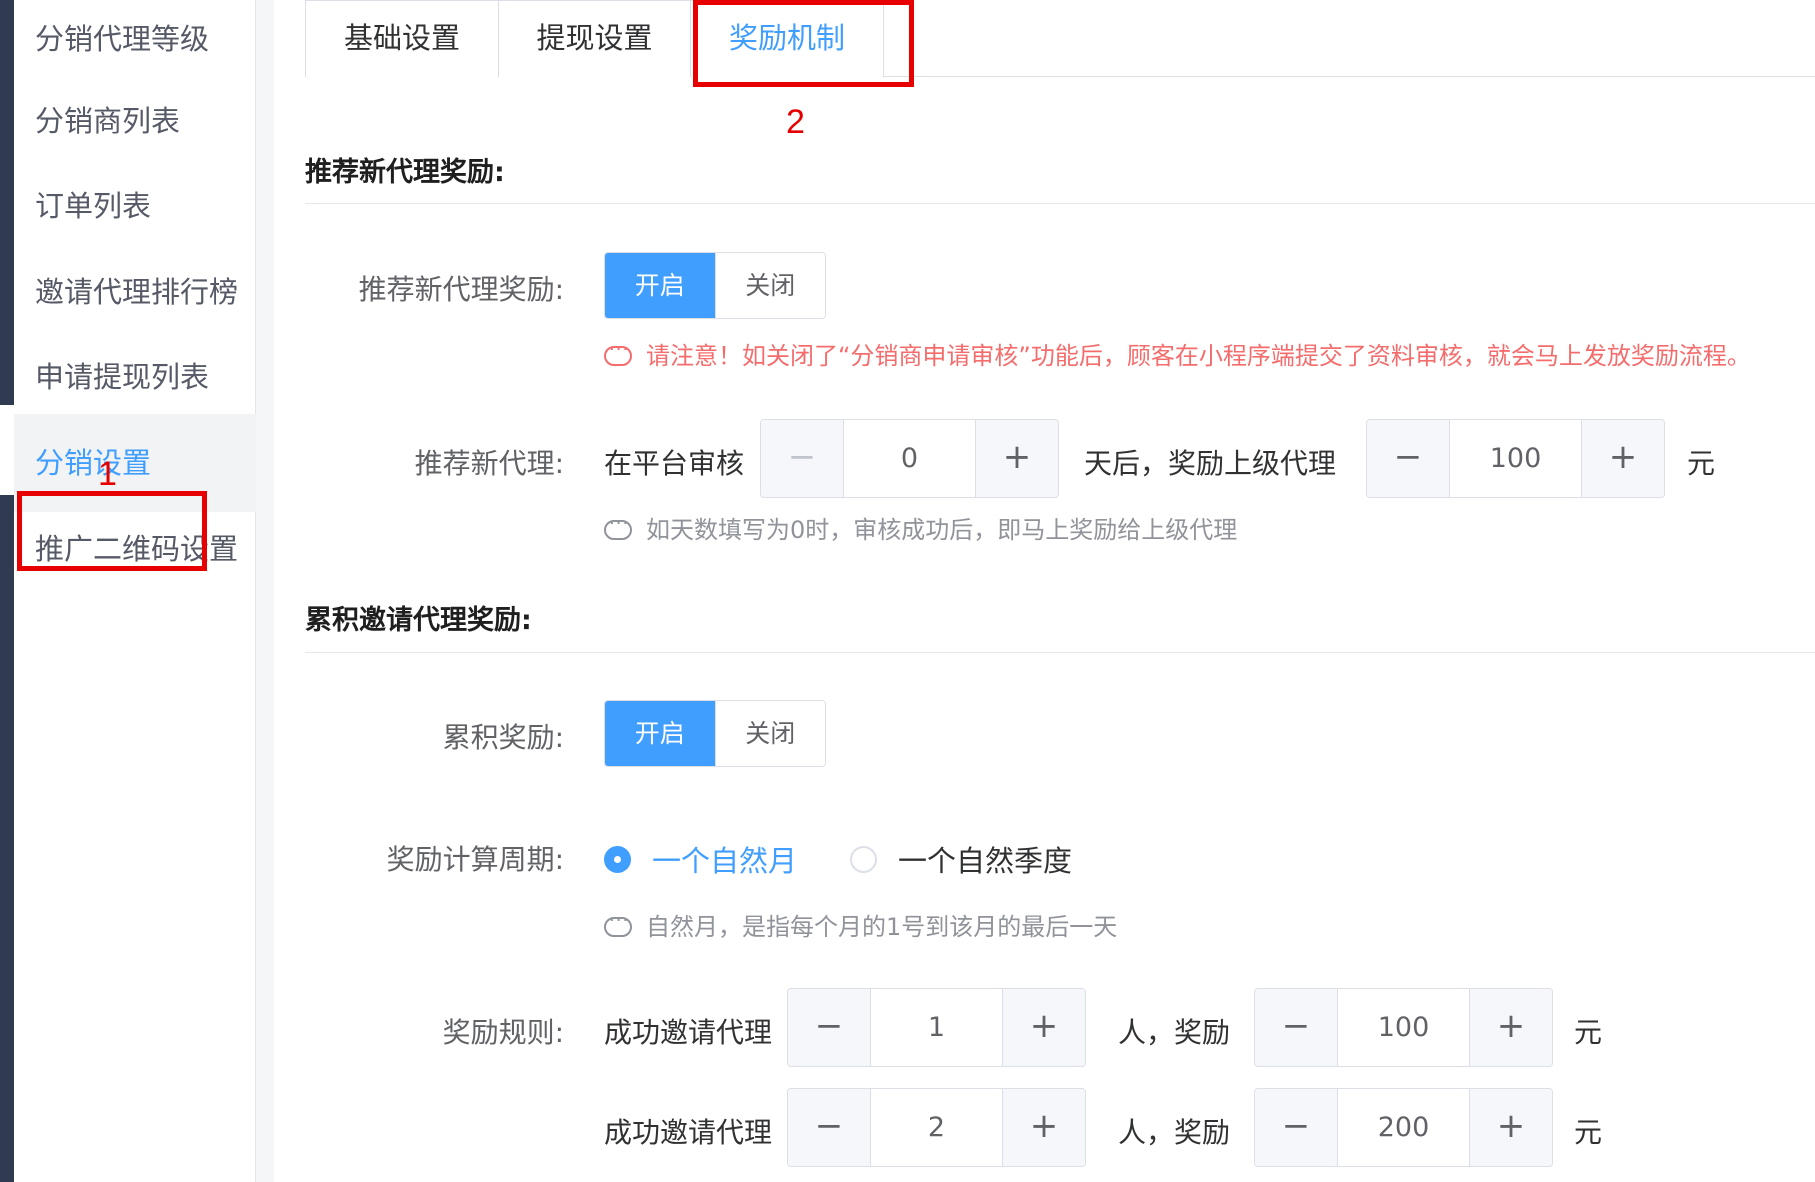  I want to click on cumulative-reward-toggle: 开启 关闭, so click(715, 733).